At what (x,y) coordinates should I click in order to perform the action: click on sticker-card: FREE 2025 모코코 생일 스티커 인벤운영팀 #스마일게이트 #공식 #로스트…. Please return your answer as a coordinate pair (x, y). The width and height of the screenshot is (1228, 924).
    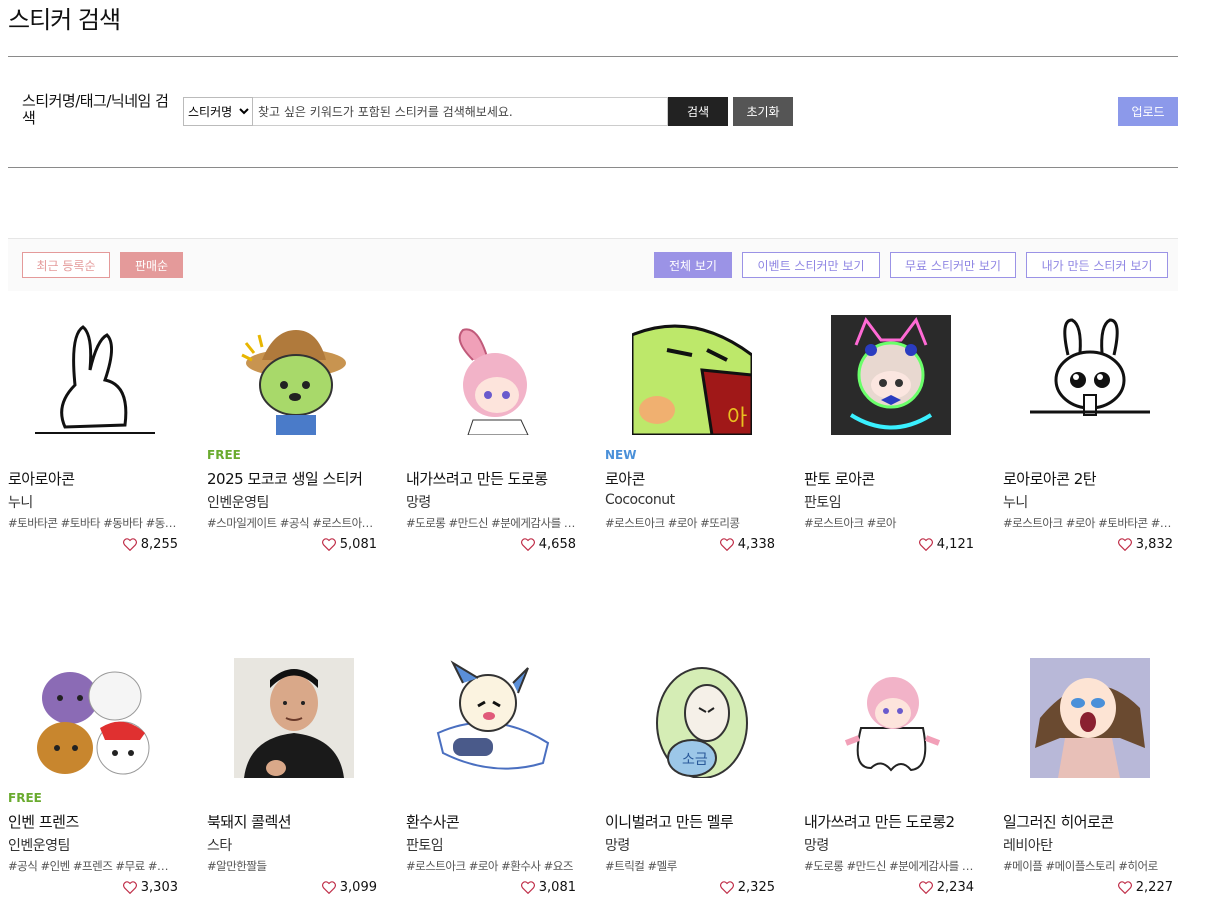
    Looking at the image, I should click on (292, 437).